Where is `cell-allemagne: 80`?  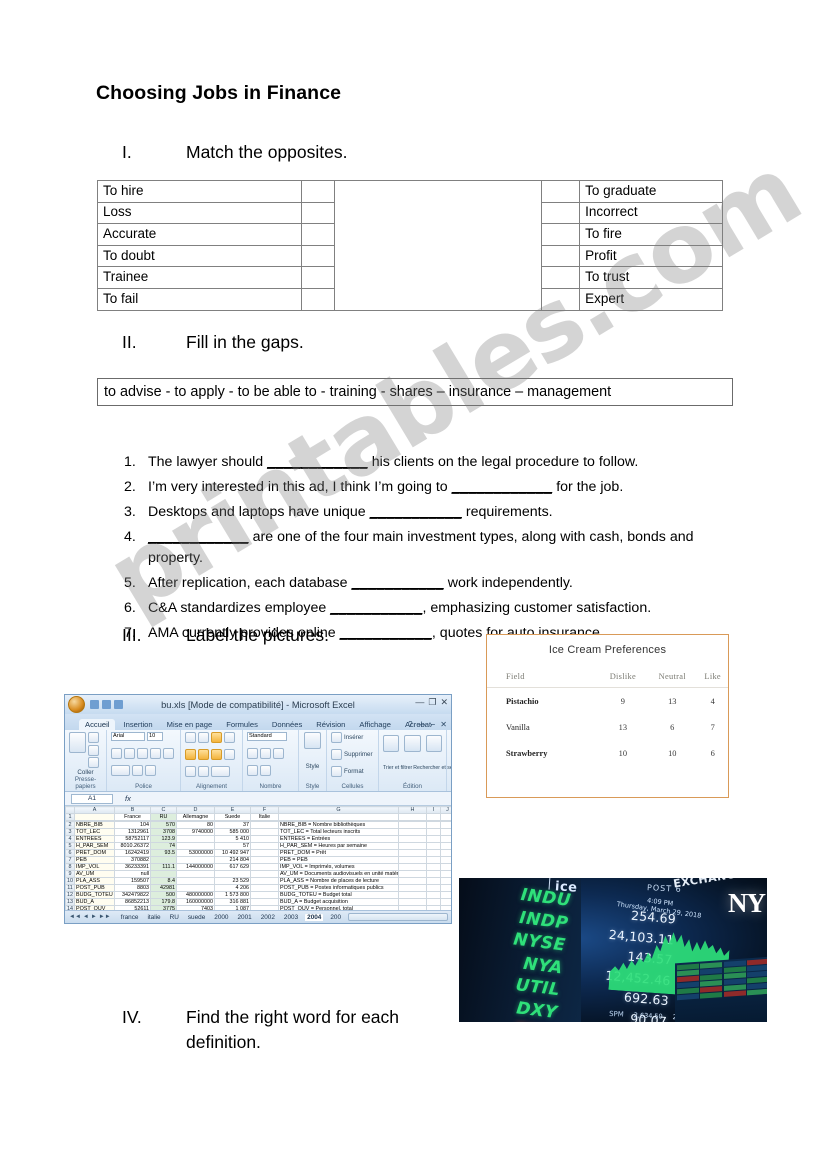 cell-allemagne: 80 is located at coordinates (195, 825).